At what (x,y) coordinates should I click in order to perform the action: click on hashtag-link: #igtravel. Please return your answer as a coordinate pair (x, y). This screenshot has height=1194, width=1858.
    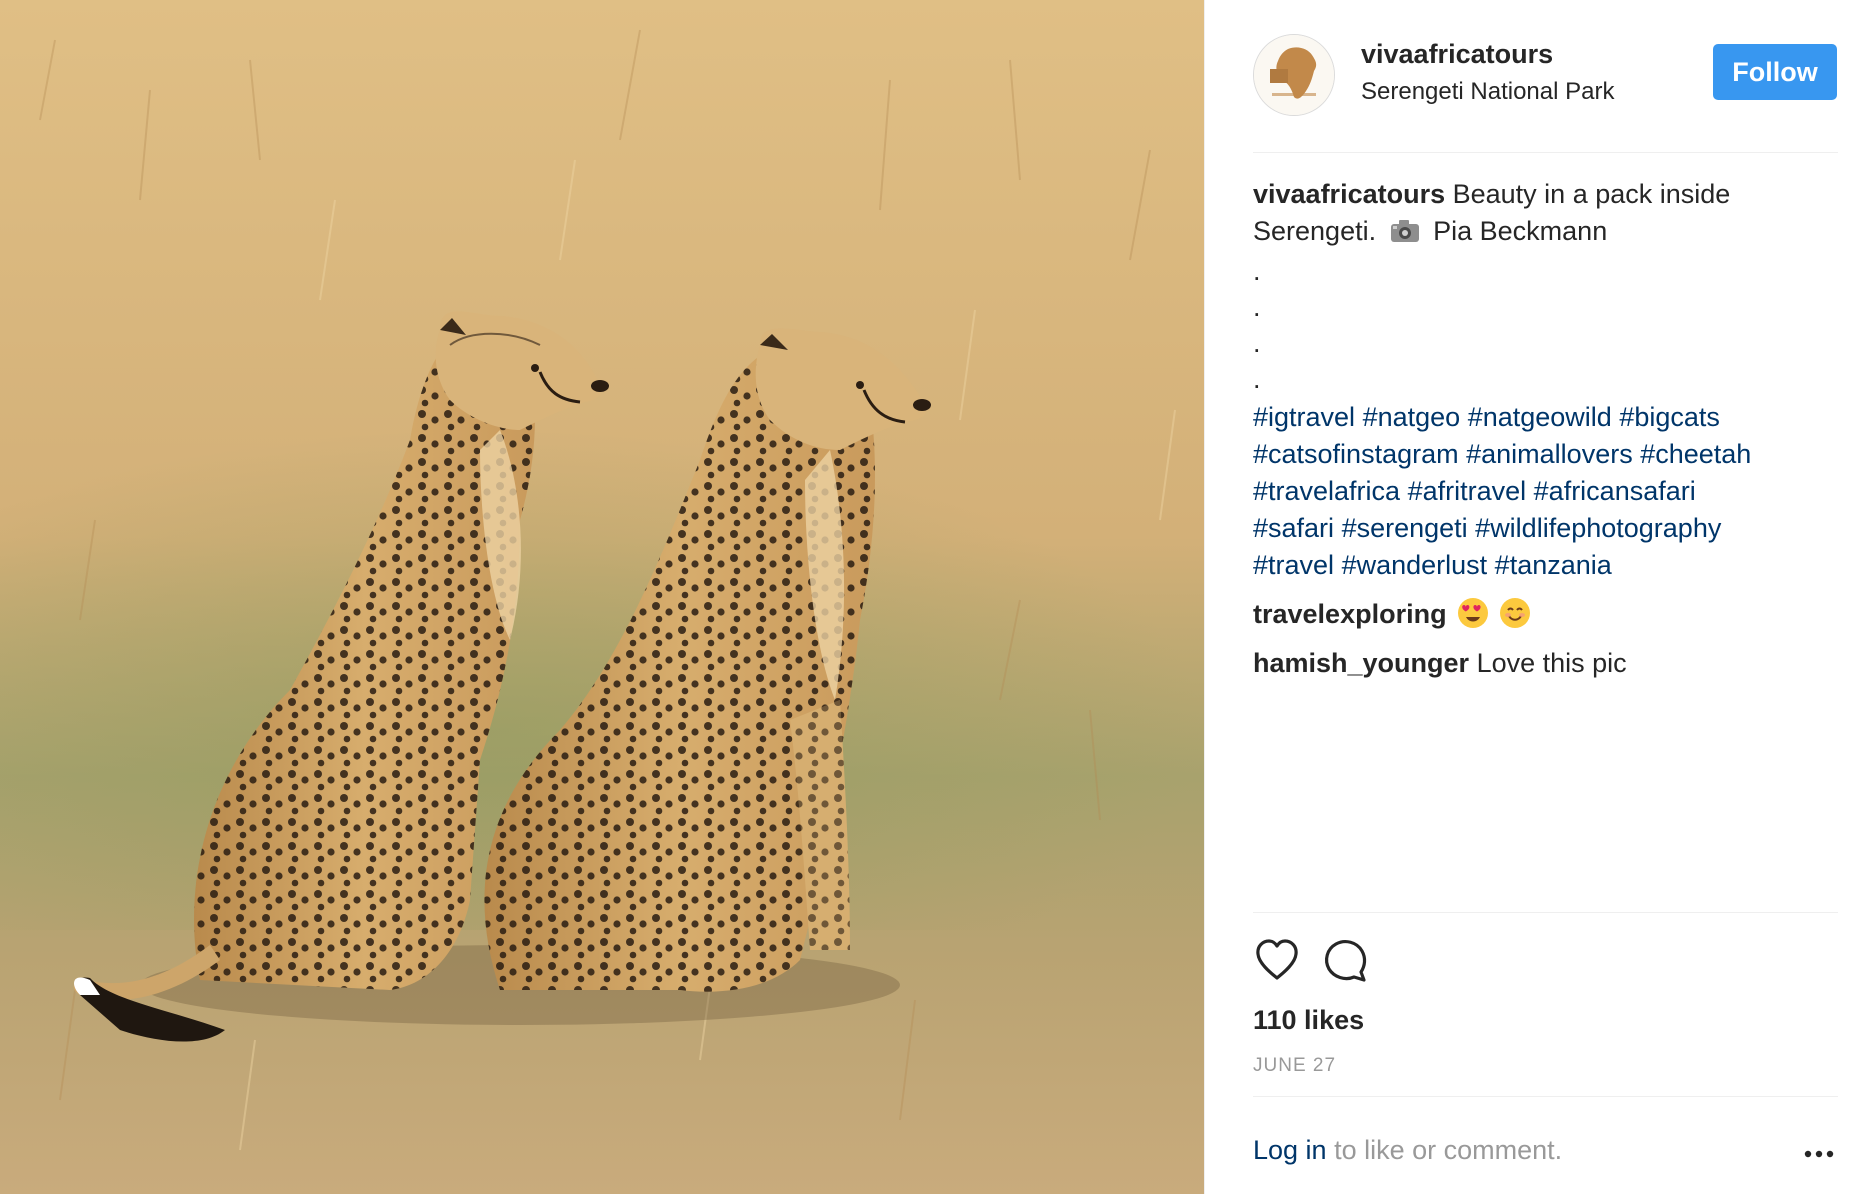
    Looking at the image, I should click on (1304, 417).